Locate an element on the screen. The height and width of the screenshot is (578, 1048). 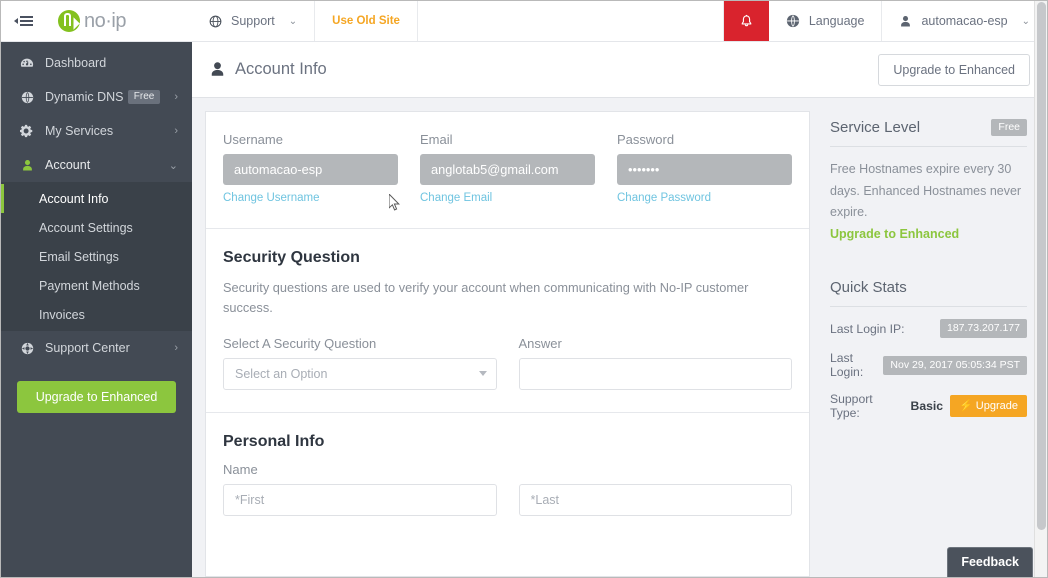
noip-logo: no·ip is located at coordinates (92, 21).